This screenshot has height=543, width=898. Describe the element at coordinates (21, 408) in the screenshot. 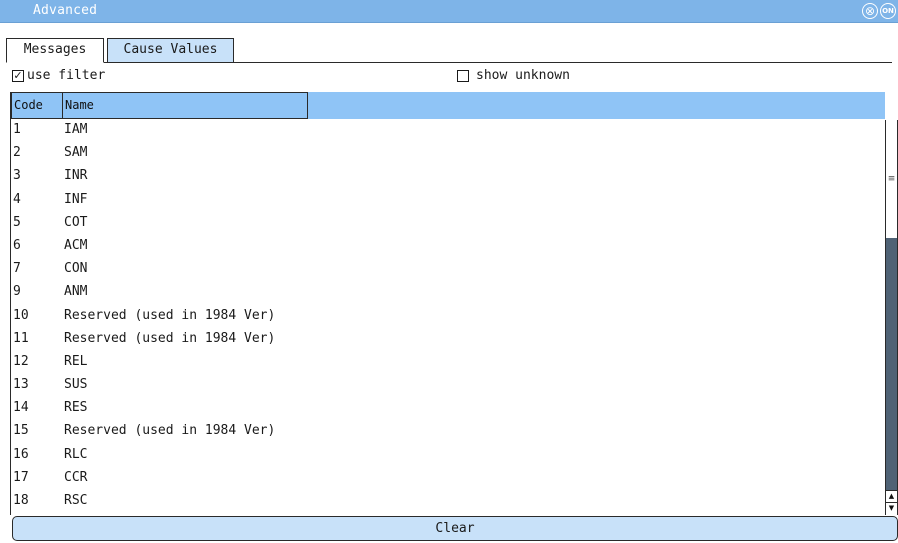

I see `cell-code: 14` at that location.